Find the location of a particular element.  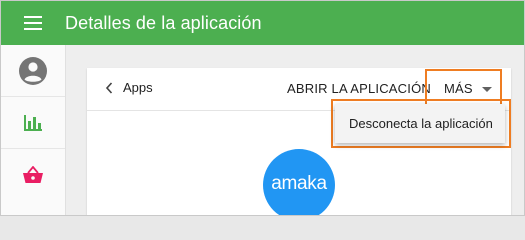

caret-down-icon is located at coordinates (486, 89).